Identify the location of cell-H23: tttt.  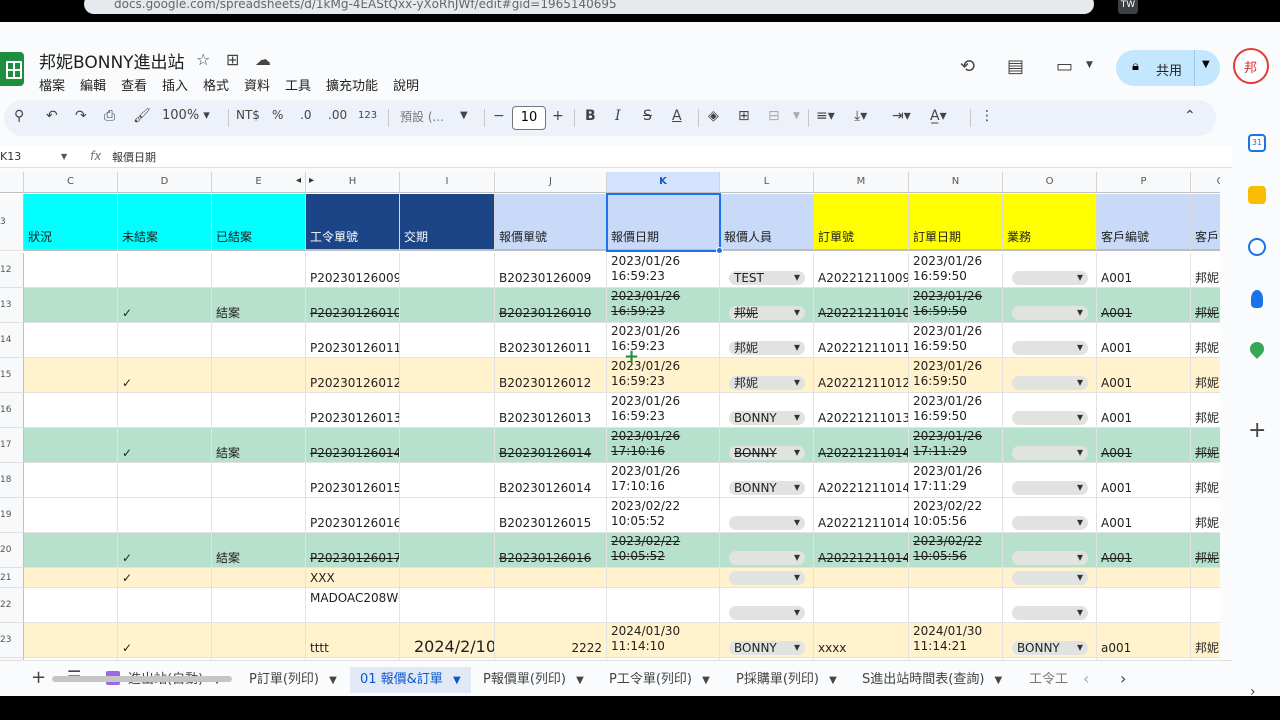
(353, 640).